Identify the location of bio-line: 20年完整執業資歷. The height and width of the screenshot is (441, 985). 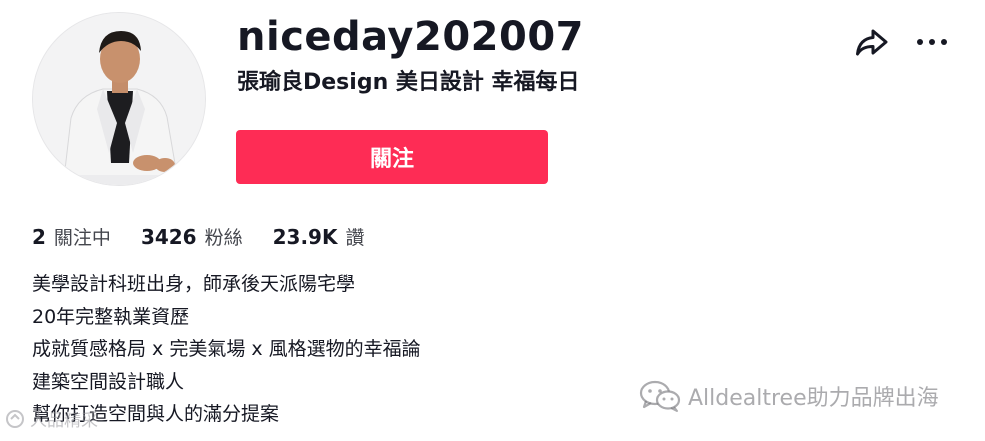
(111, 316).